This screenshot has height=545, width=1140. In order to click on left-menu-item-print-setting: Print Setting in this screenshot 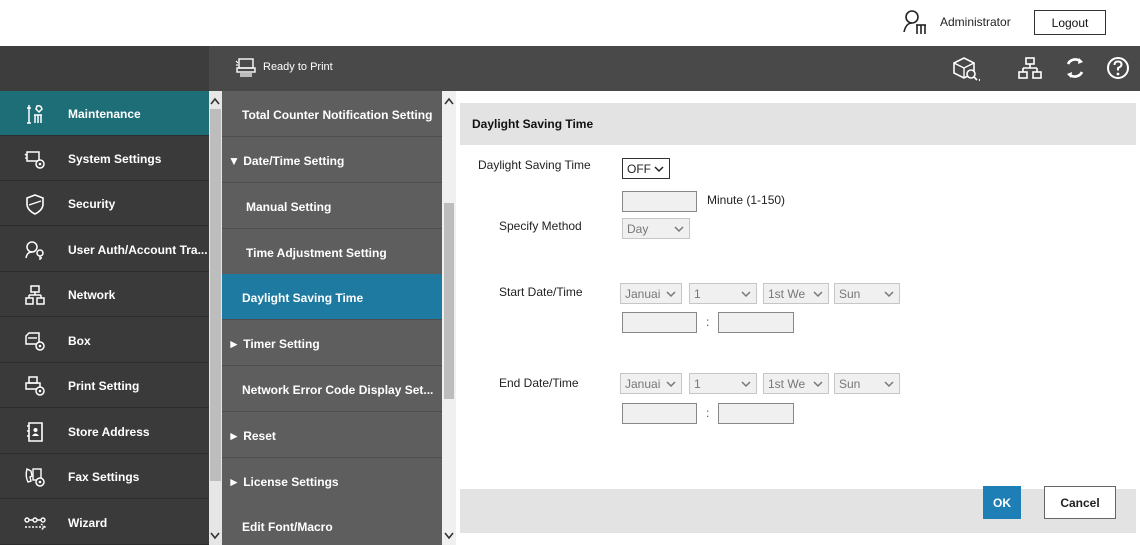, I will do `click(104, 385)`.